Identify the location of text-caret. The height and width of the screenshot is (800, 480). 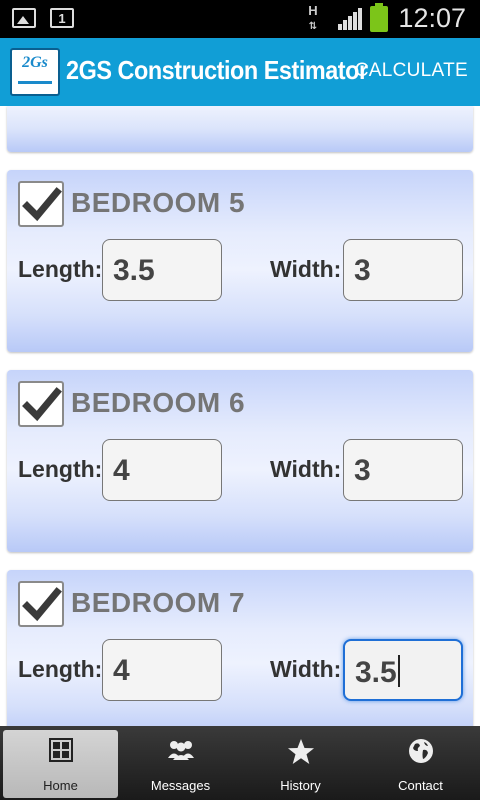
(398, 671).